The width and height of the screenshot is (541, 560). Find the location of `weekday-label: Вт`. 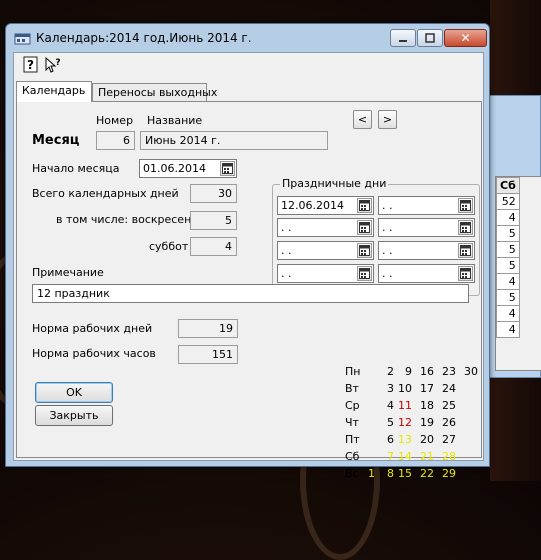

weekday-label: Вт is located at coordinates (352, 388).